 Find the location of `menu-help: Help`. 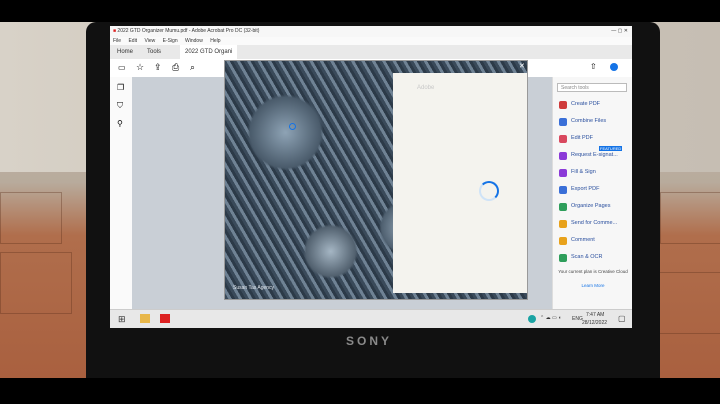

menu-help: Help is located at coordinates (215, 41).